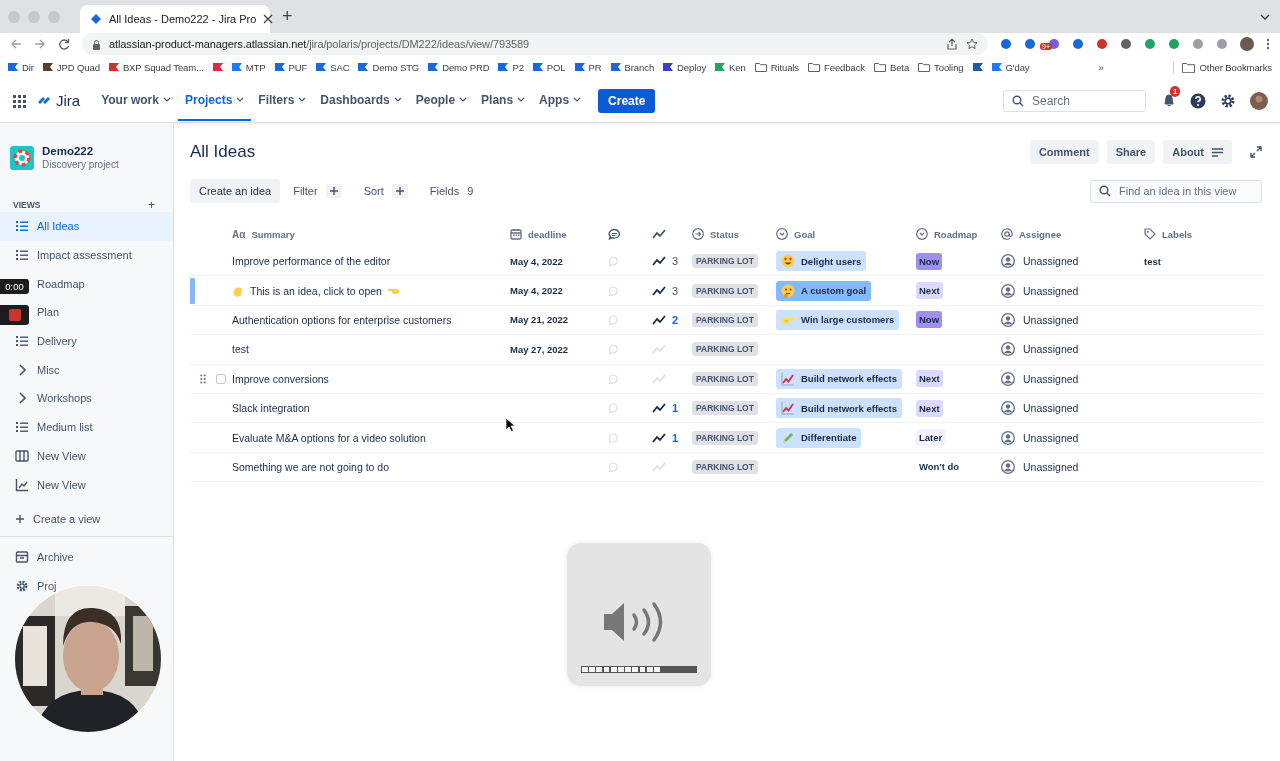 This screenshot has height=761, width=1280. I want to click on avatar-icon, so click(1259, 100).